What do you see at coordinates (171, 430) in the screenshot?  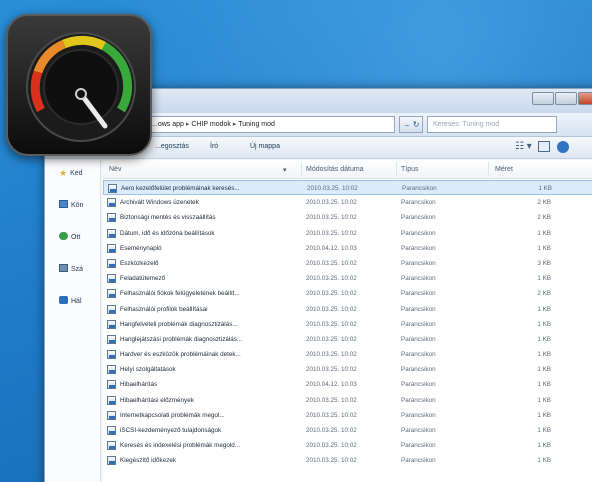 I see `file-name: iSCSI-kezdeményező tulajdonságok` at bounding box center [171, 430].